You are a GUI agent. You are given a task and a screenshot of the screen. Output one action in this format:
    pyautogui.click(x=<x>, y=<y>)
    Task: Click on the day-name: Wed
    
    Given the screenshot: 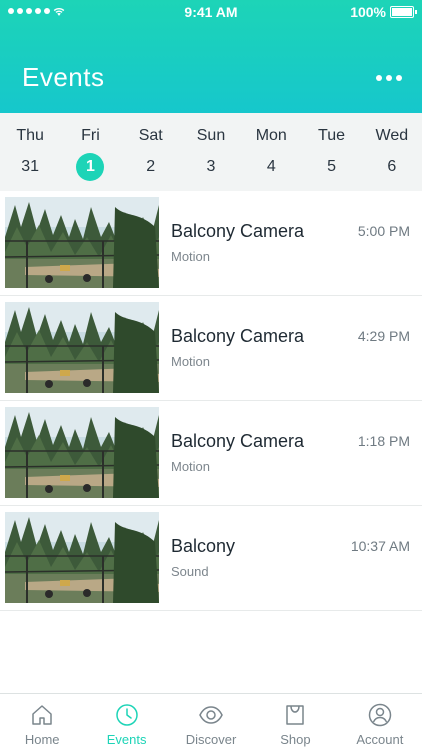 What is the action you would take?
    pyautogui.click(x=392, y=135)
    